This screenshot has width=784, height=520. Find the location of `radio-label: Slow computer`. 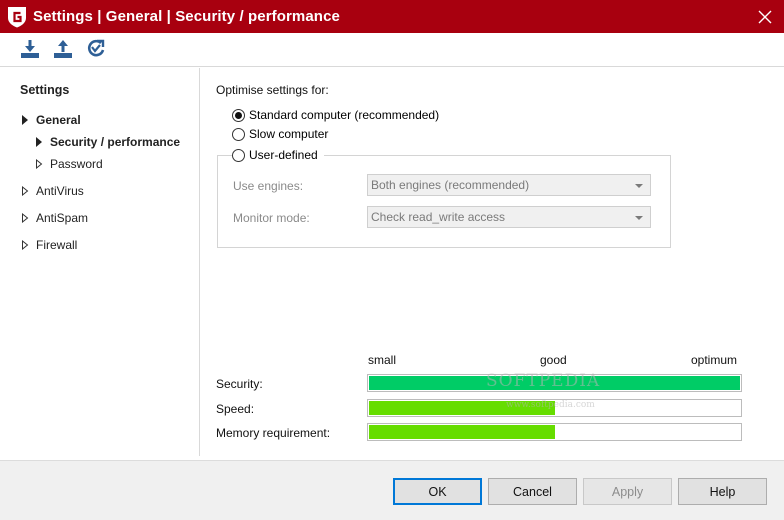

radio-label: Slow computer is located at coordinates (289, 134).